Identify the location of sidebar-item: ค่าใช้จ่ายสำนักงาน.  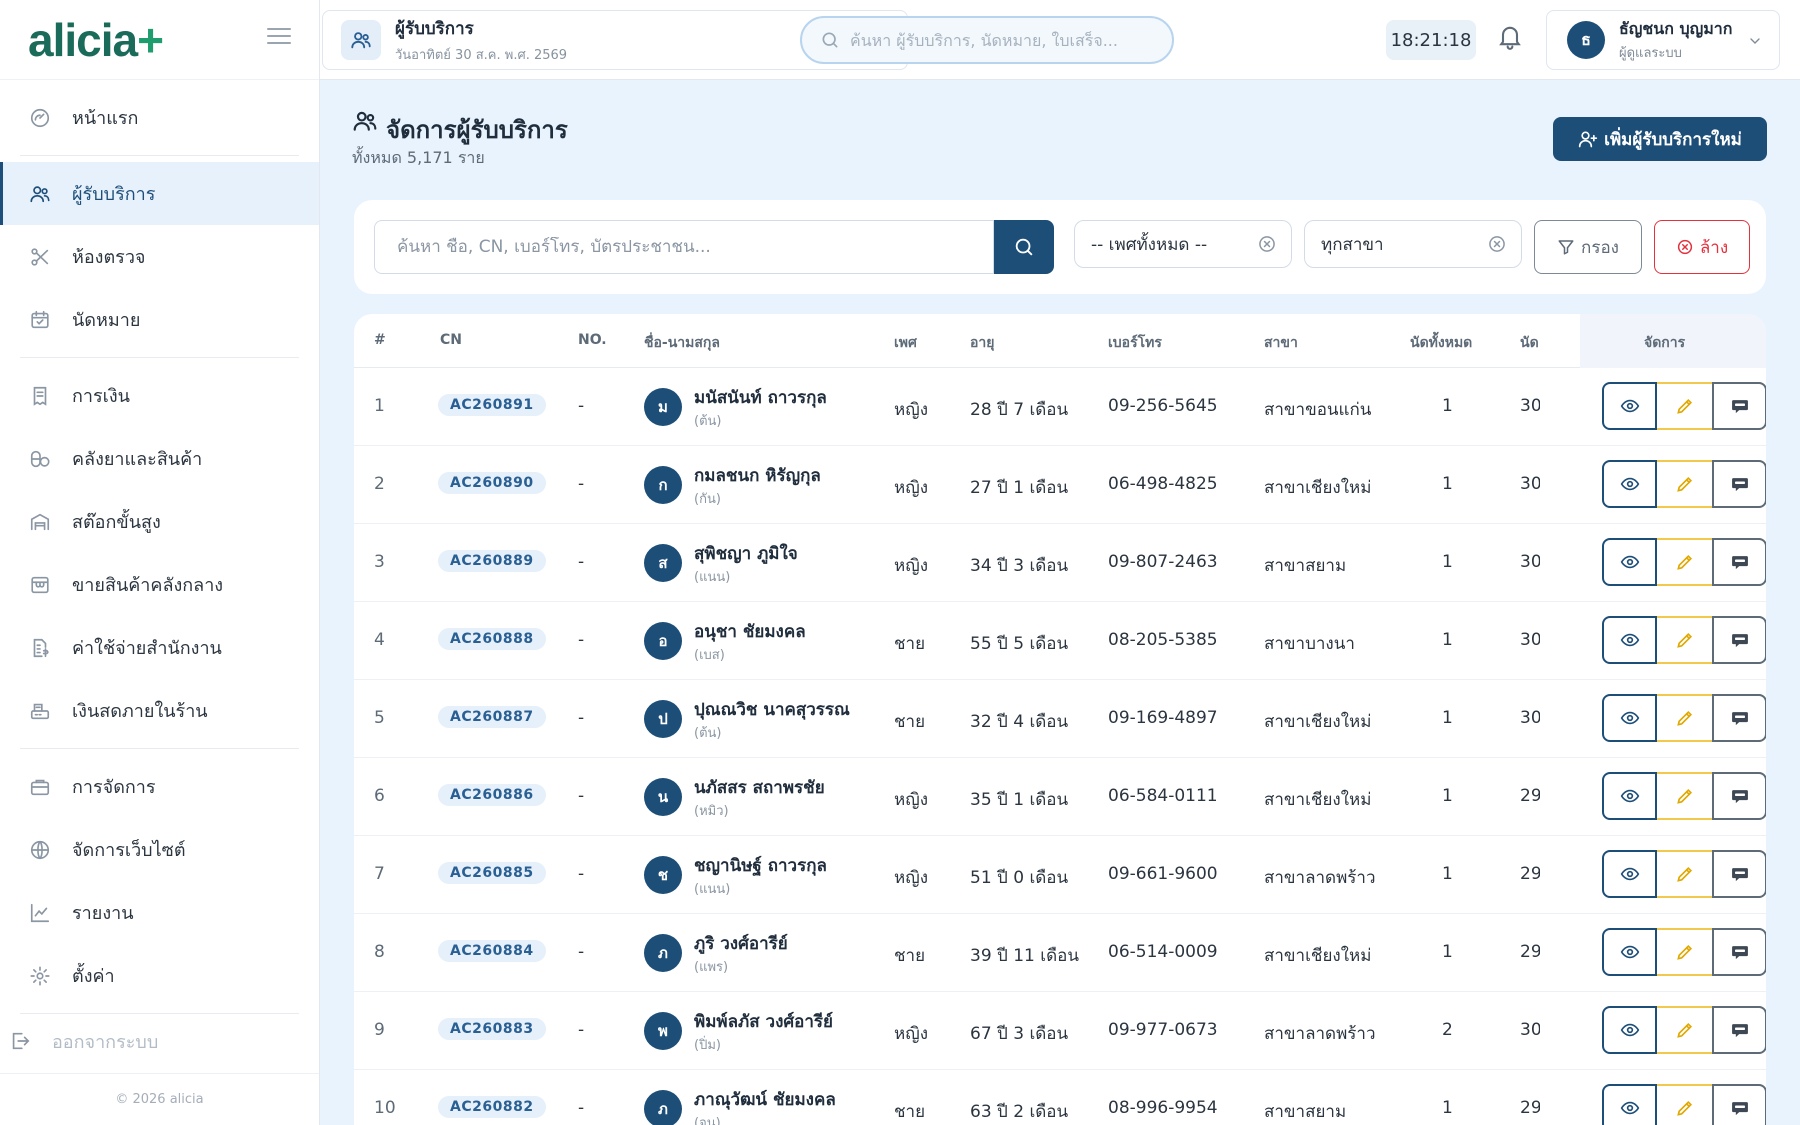
(159, 647).